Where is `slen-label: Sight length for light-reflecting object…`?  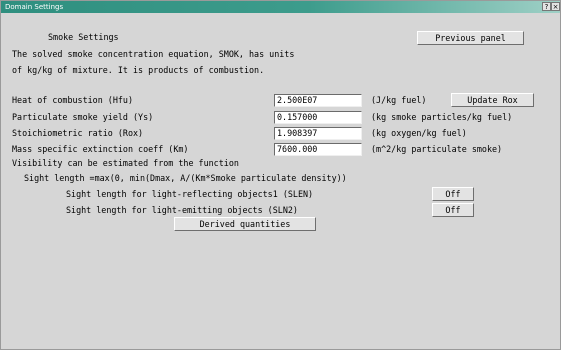
slen-label: Sight length for light-reflecting object… is located at coordinates (190, 194).